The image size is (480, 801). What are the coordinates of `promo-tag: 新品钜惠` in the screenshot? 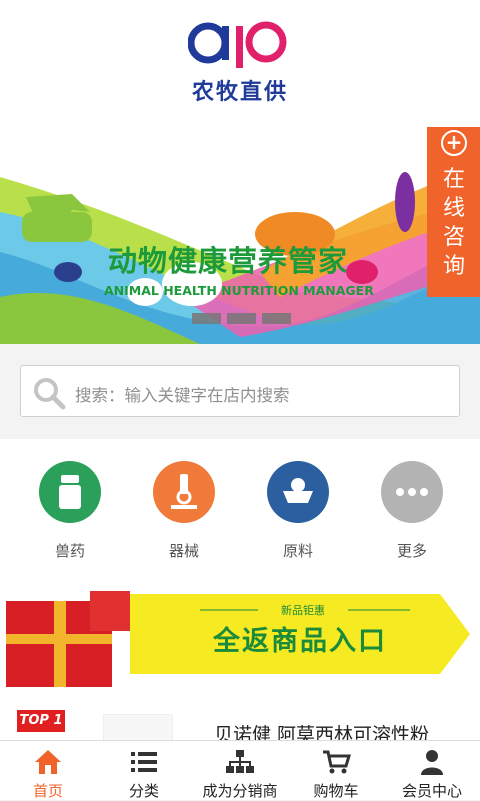 It's located at (303, 610).